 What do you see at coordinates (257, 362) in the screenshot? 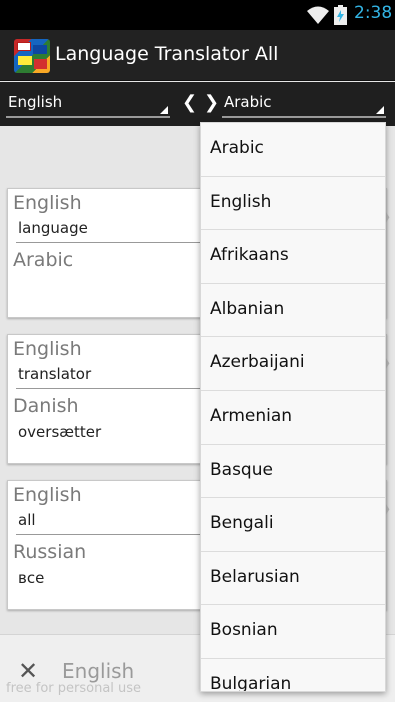
I see `dropdown-item-label: Azerbaijani` at bounding box center [257, 362].